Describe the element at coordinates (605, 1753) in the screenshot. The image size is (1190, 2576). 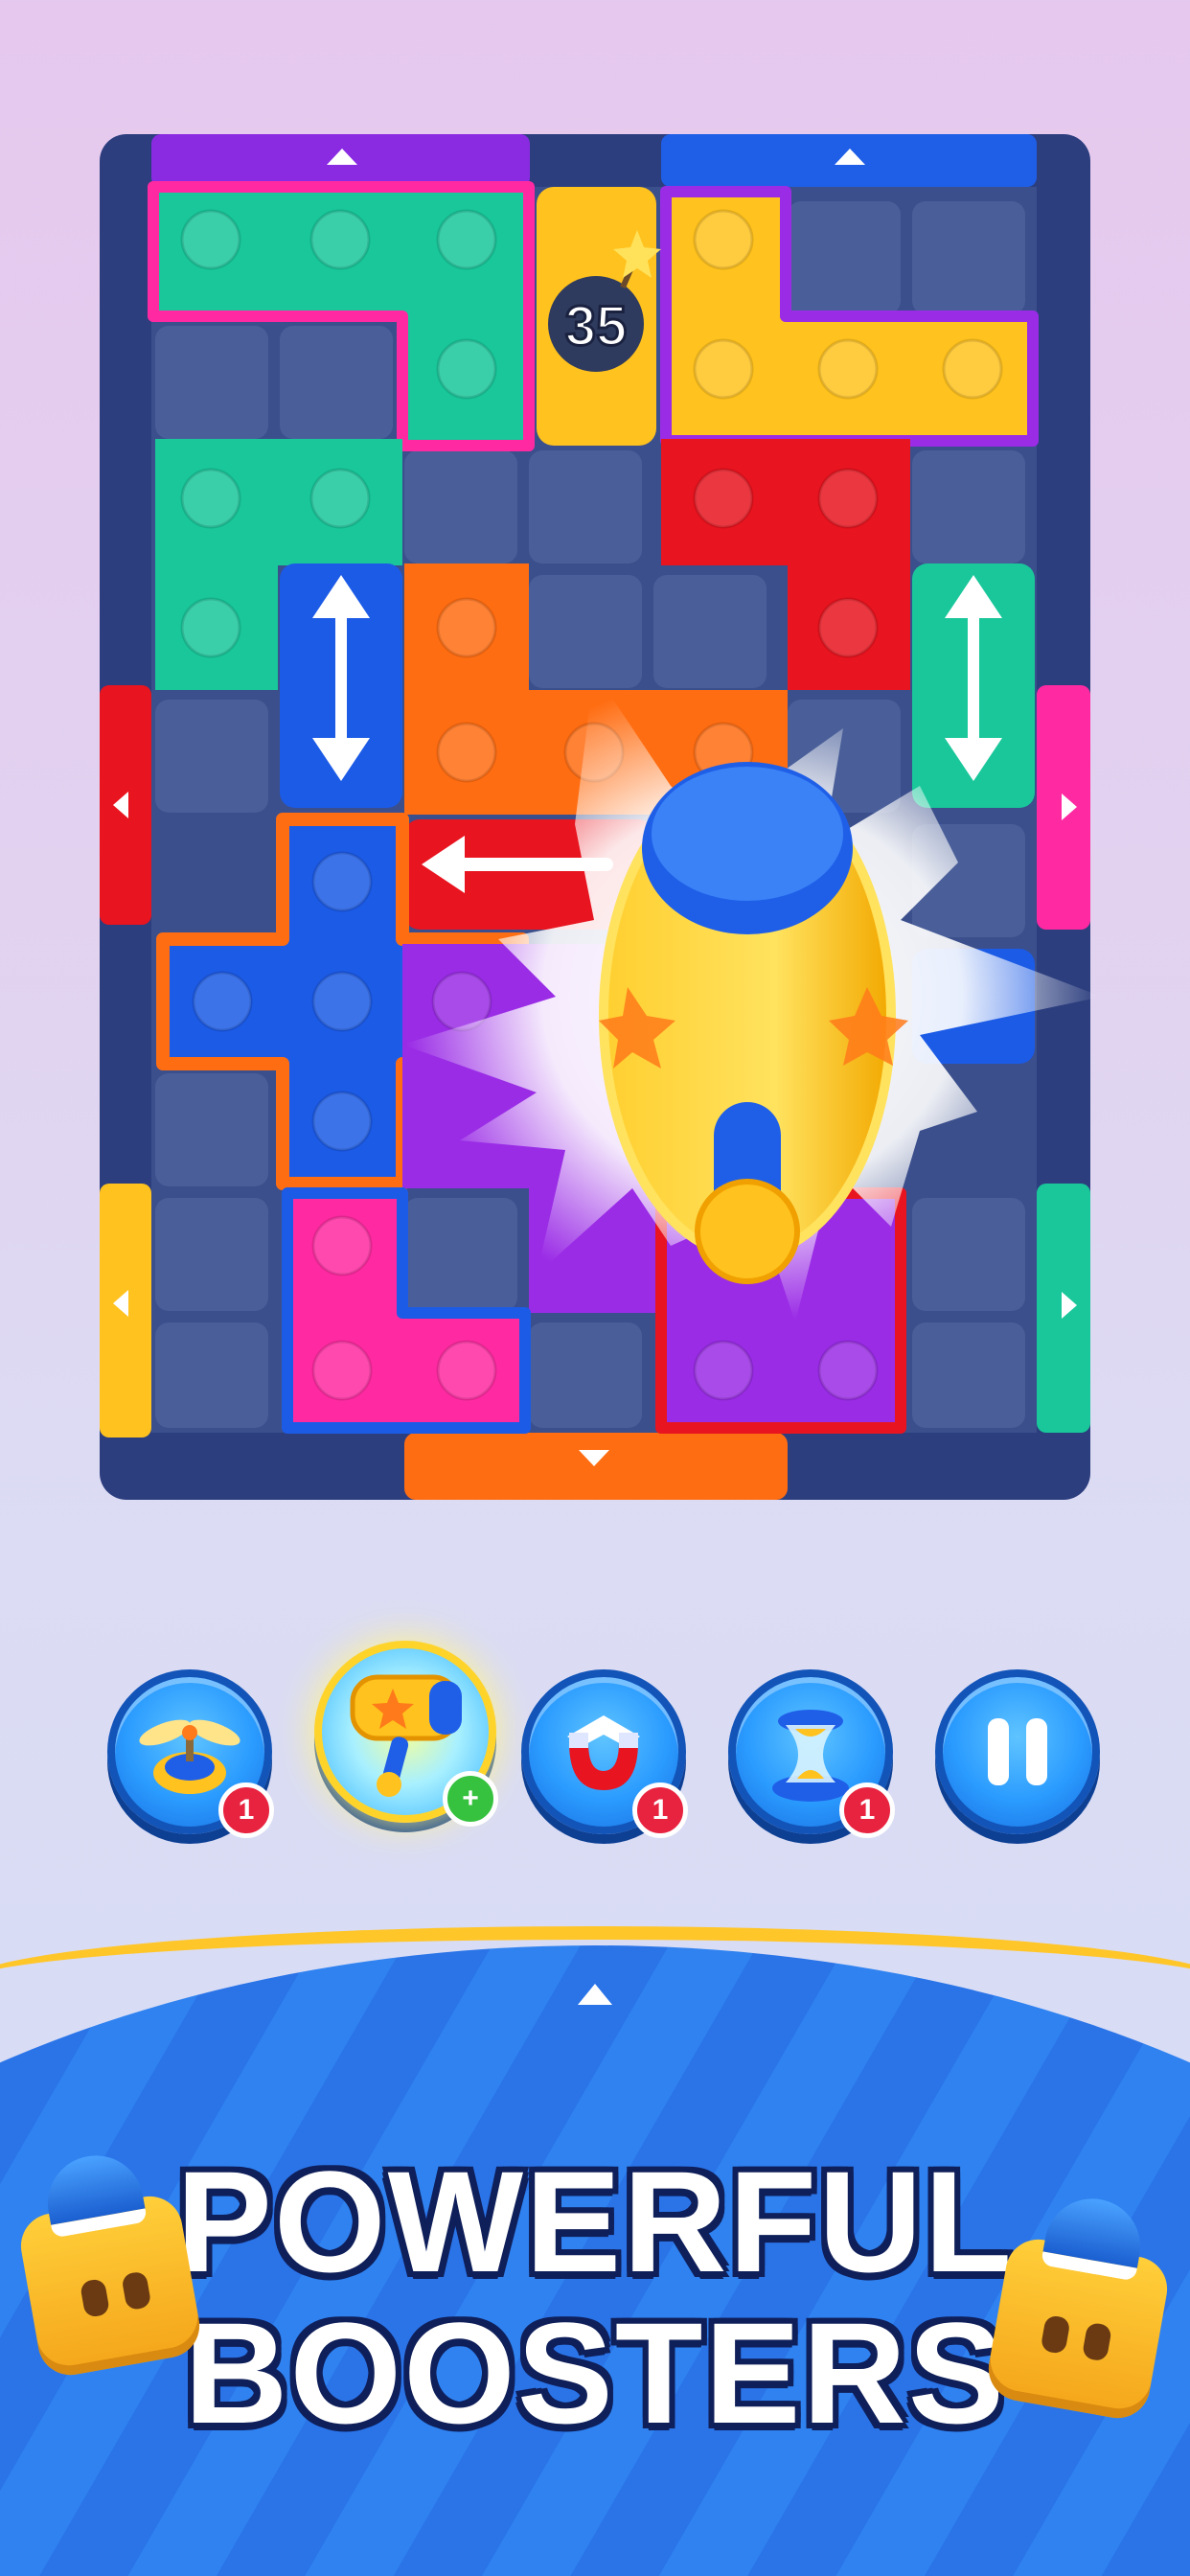
I see `magnet-booster-button: 1` at that location.